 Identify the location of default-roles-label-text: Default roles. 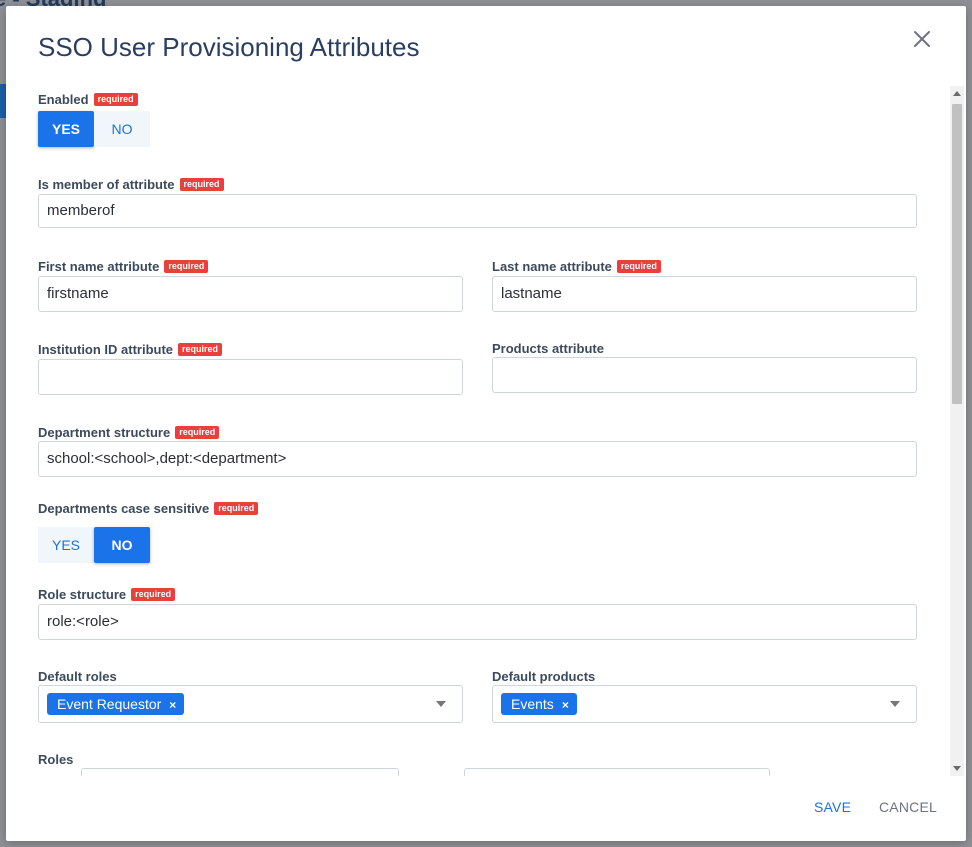
(77, 676).